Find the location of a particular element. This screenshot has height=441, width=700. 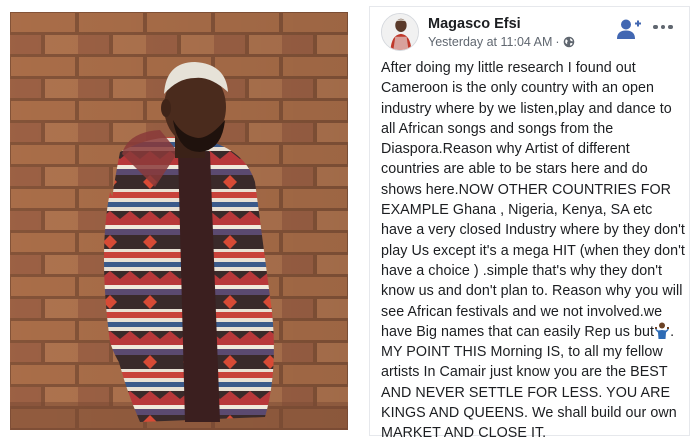

author-avatar is located at coordinates (400, 32).